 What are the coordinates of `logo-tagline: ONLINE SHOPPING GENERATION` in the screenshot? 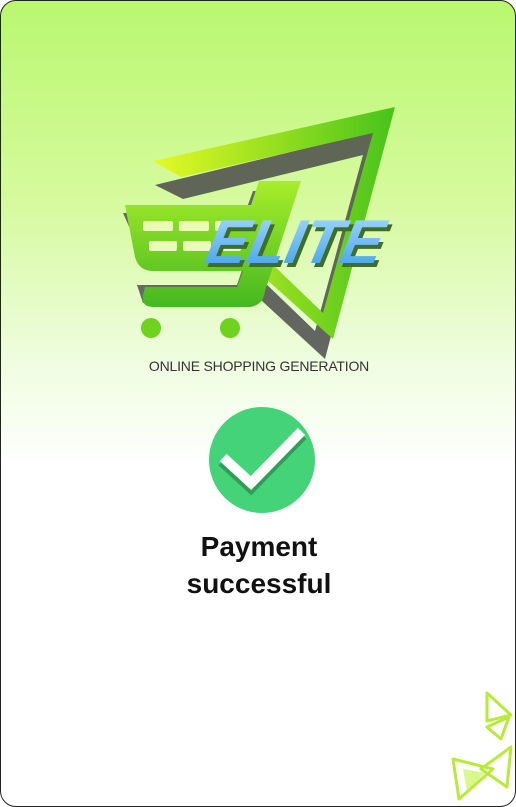 It's located at (259, 366).